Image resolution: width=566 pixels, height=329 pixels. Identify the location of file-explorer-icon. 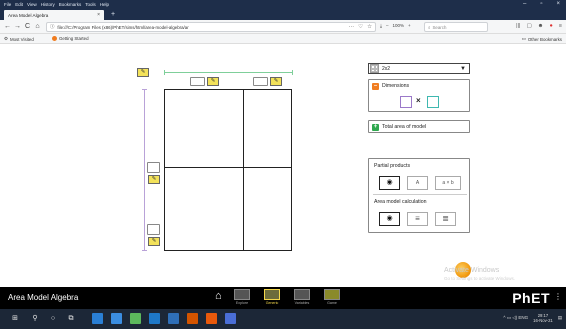
(116, 318).